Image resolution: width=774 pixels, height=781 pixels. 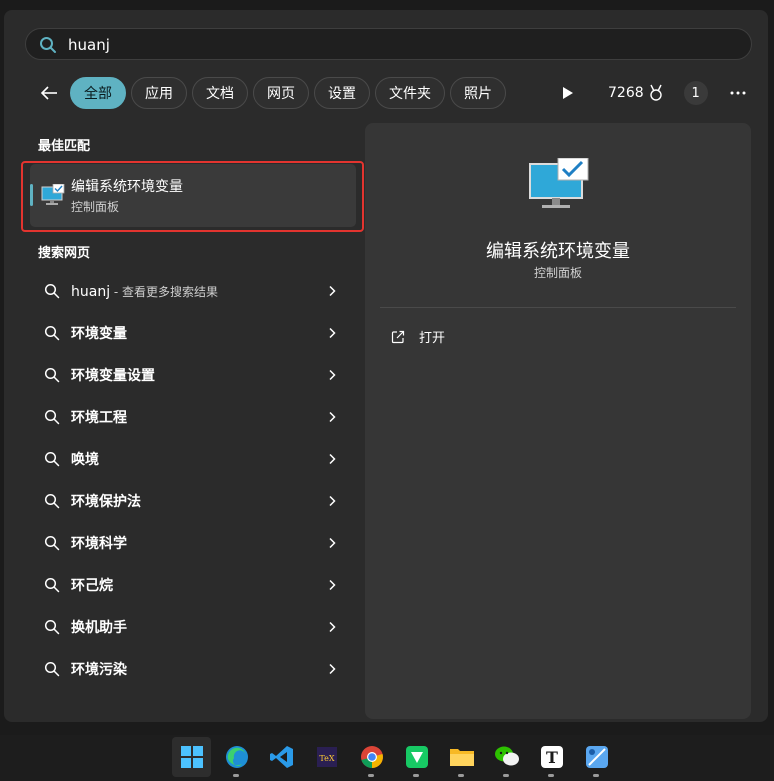 What do you see at coordinates (410, 93) in the screenshot?
I see `tab-folders: 文件夹` at bounding box center [410, 93].